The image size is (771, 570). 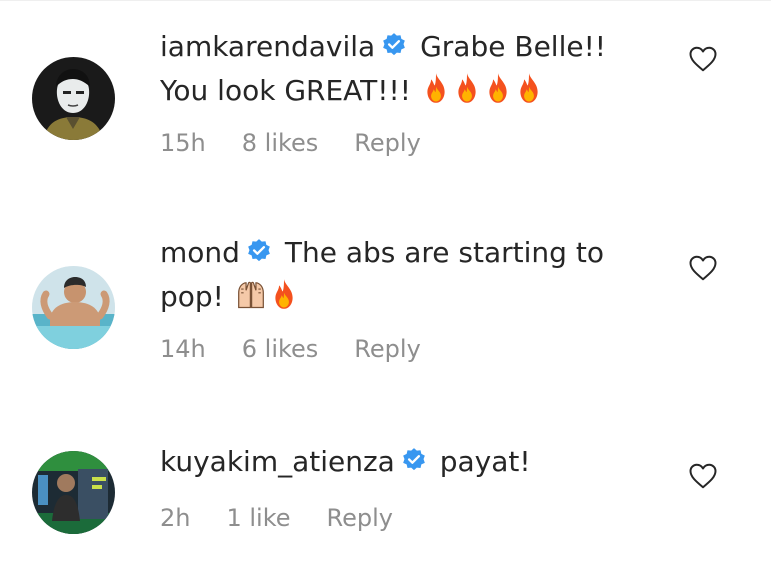 I want to click on comment-text: mond The abs are starting to pop!, so click(x=410, y=275).